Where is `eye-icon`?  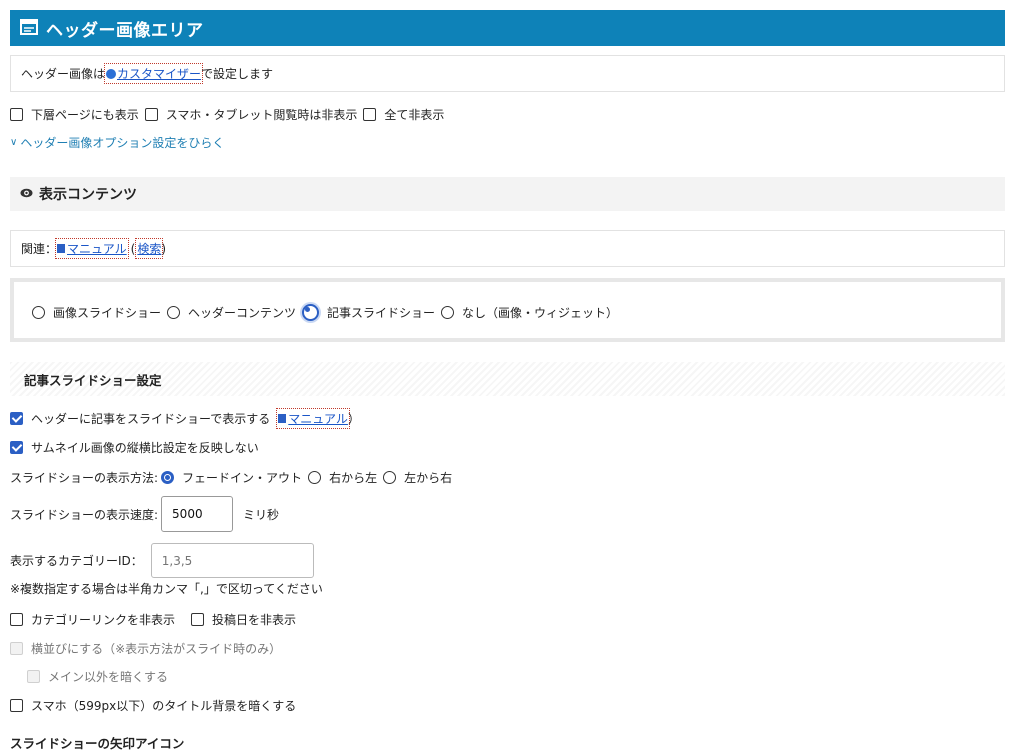
eye-icon is located at coordinates (26, 194).